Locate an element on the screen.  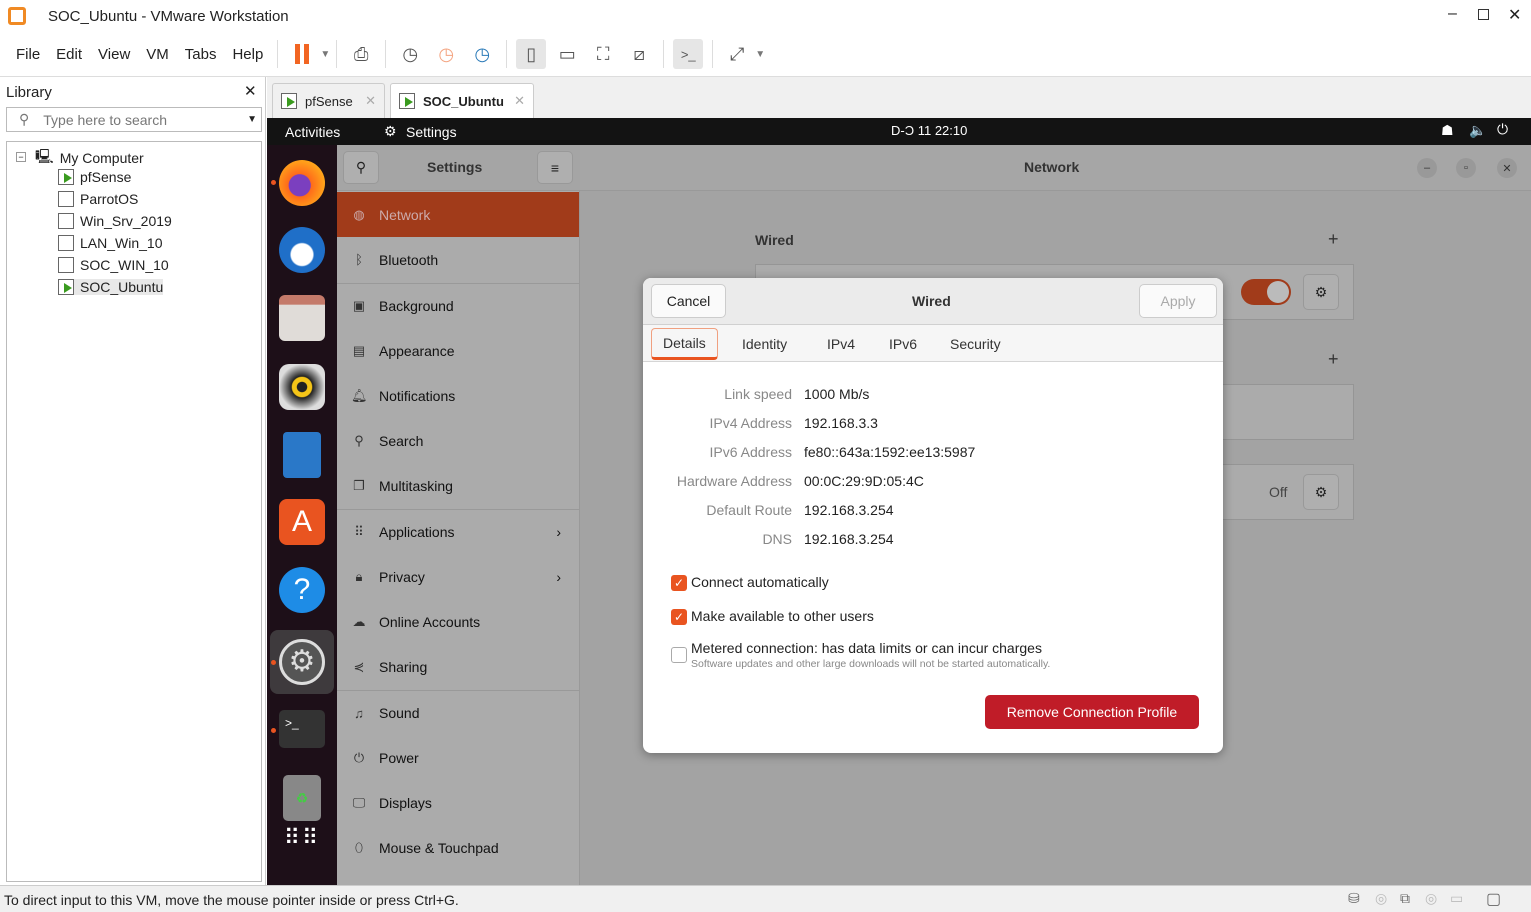
search-icon: ⚲ is located at coordinates (361, 167).